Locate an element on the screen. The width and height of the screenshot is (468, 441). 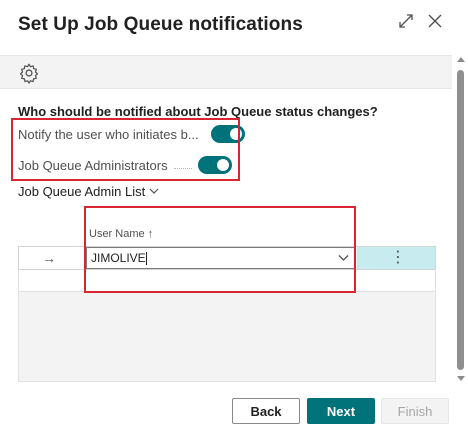
back-button: Back is located at coordinates (266, 411).